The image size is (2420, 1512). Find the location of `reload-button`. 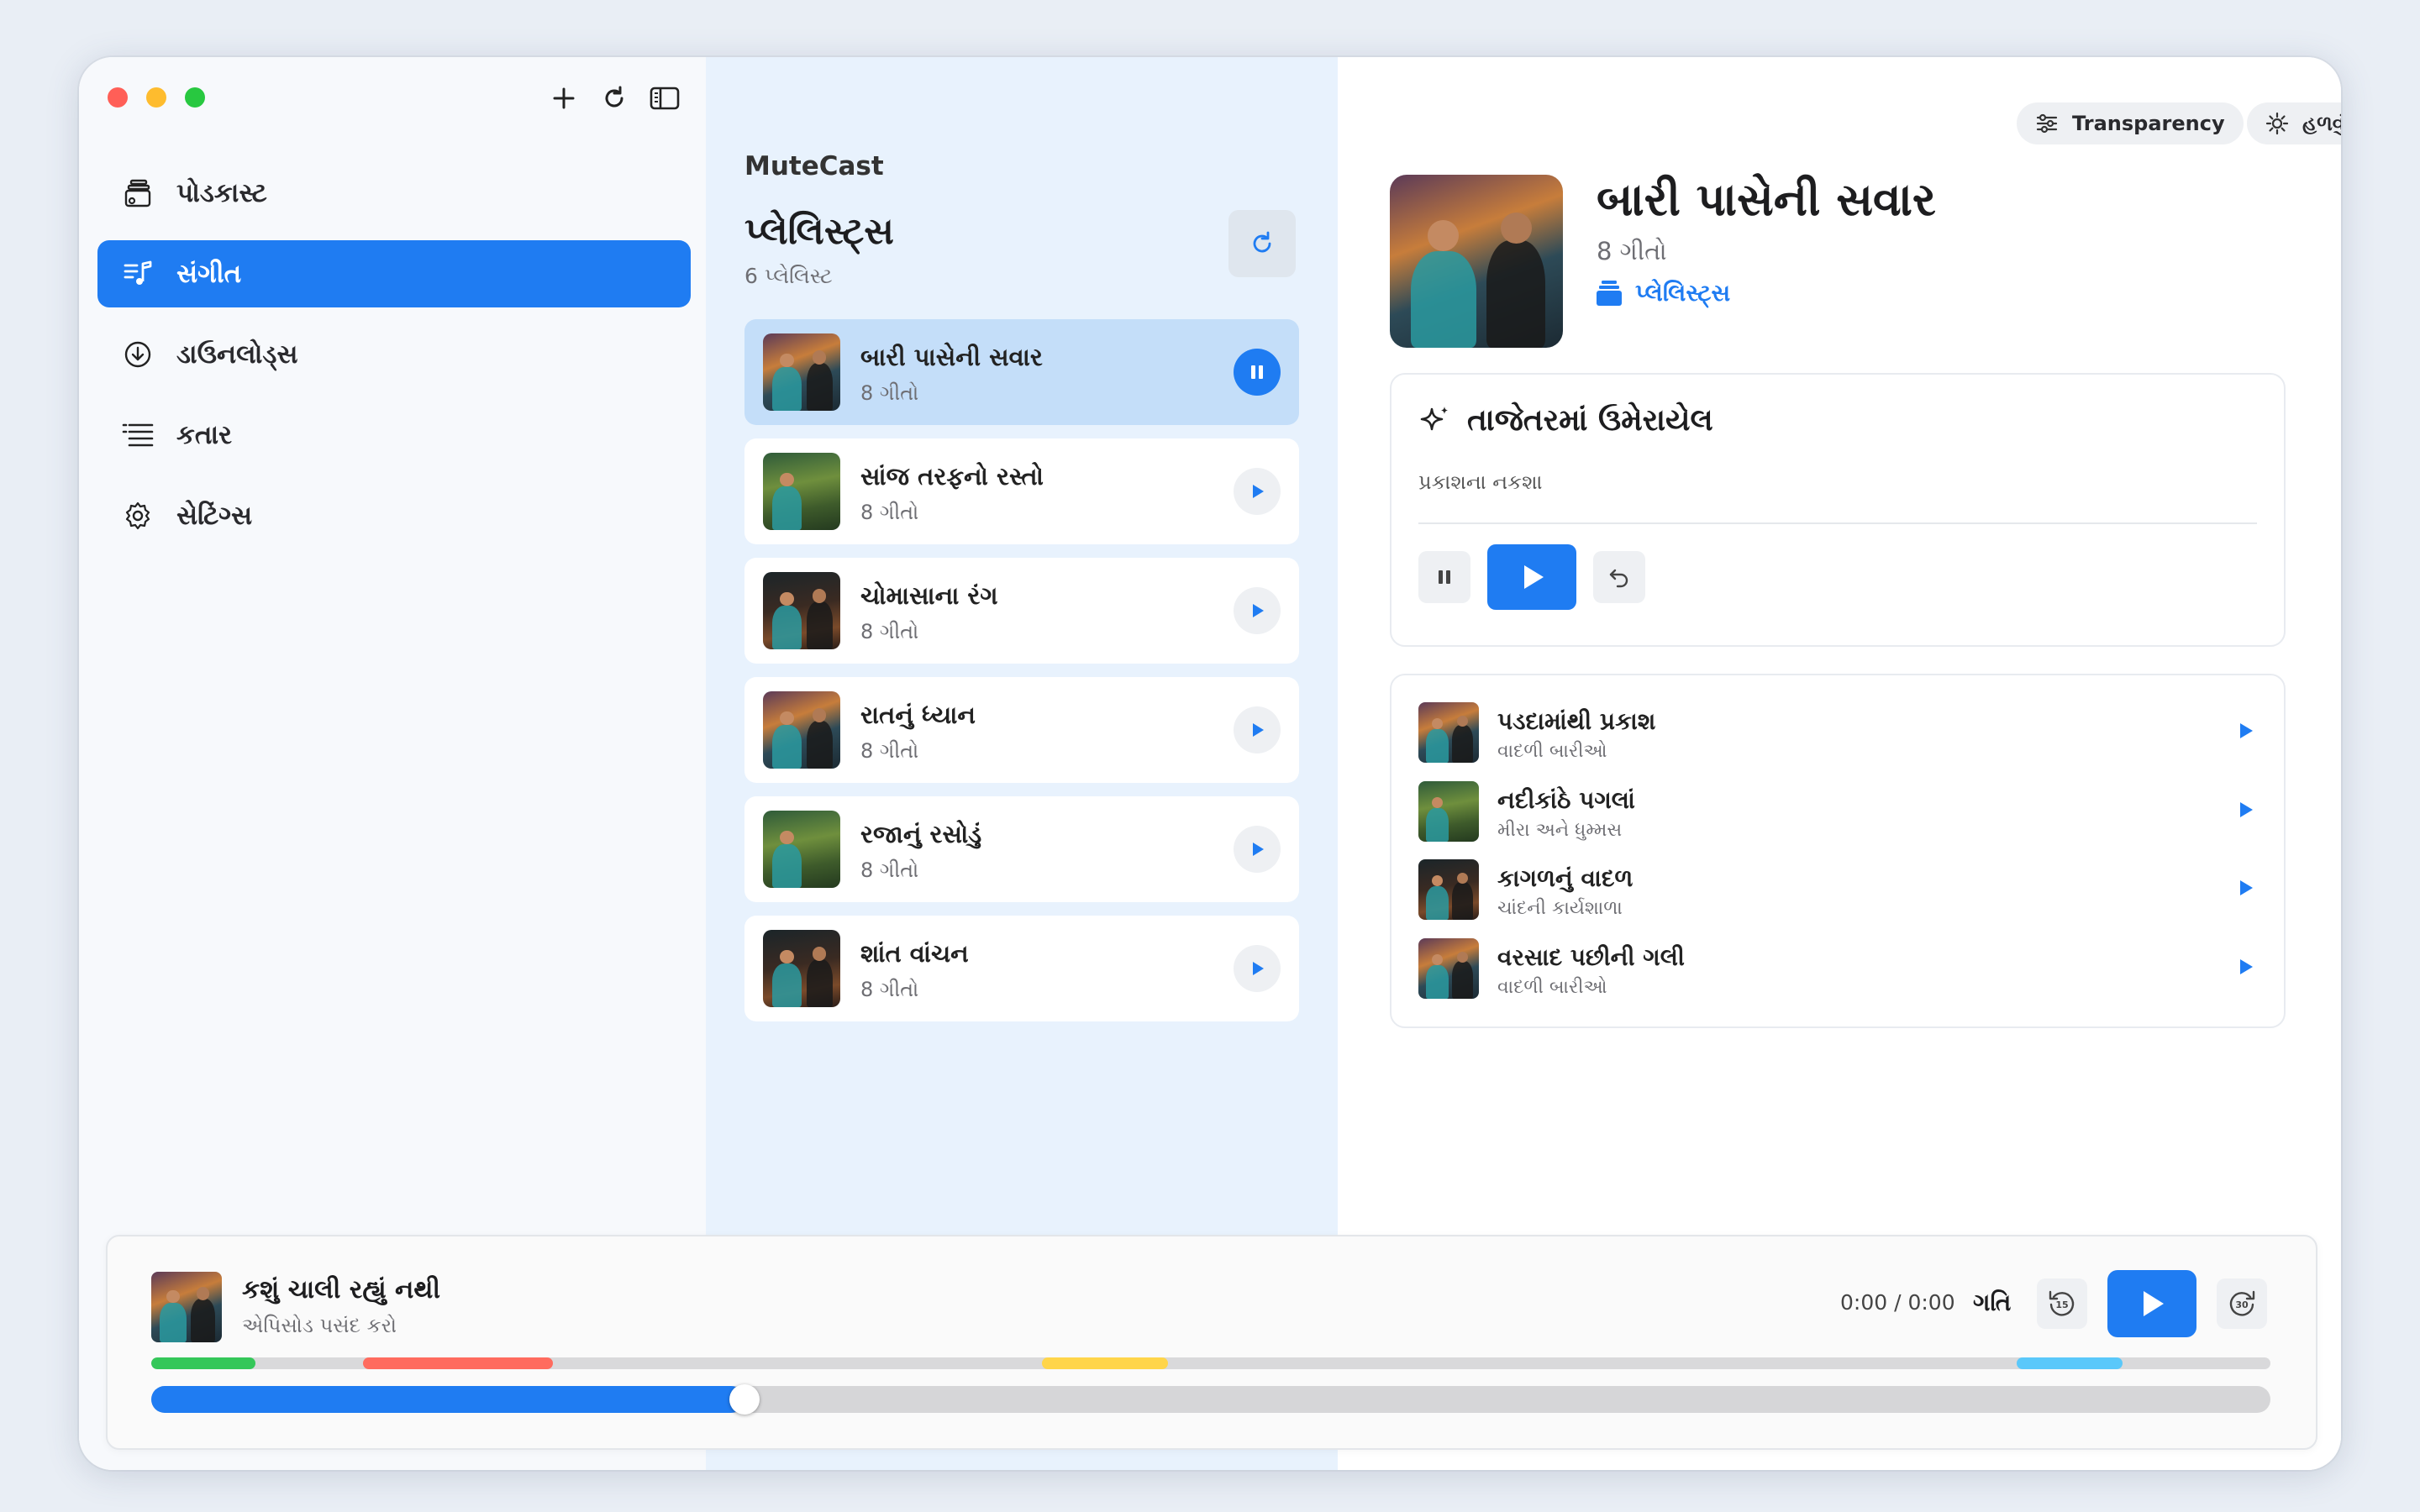

reload-button is located at coordinates (614, 98).